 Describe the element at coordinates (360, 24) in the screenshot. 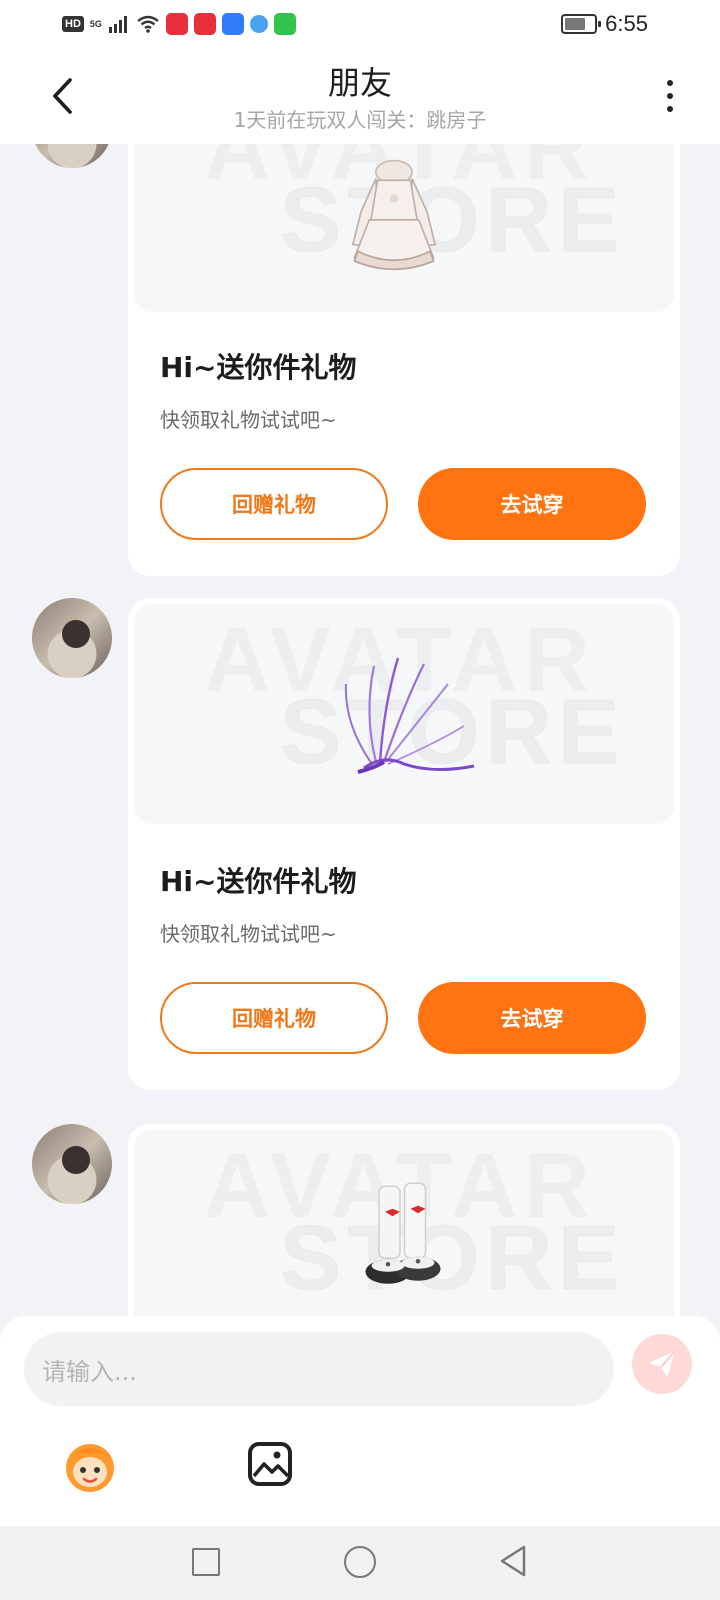

I see `status-bar: HD 5G 6:55` at that location.